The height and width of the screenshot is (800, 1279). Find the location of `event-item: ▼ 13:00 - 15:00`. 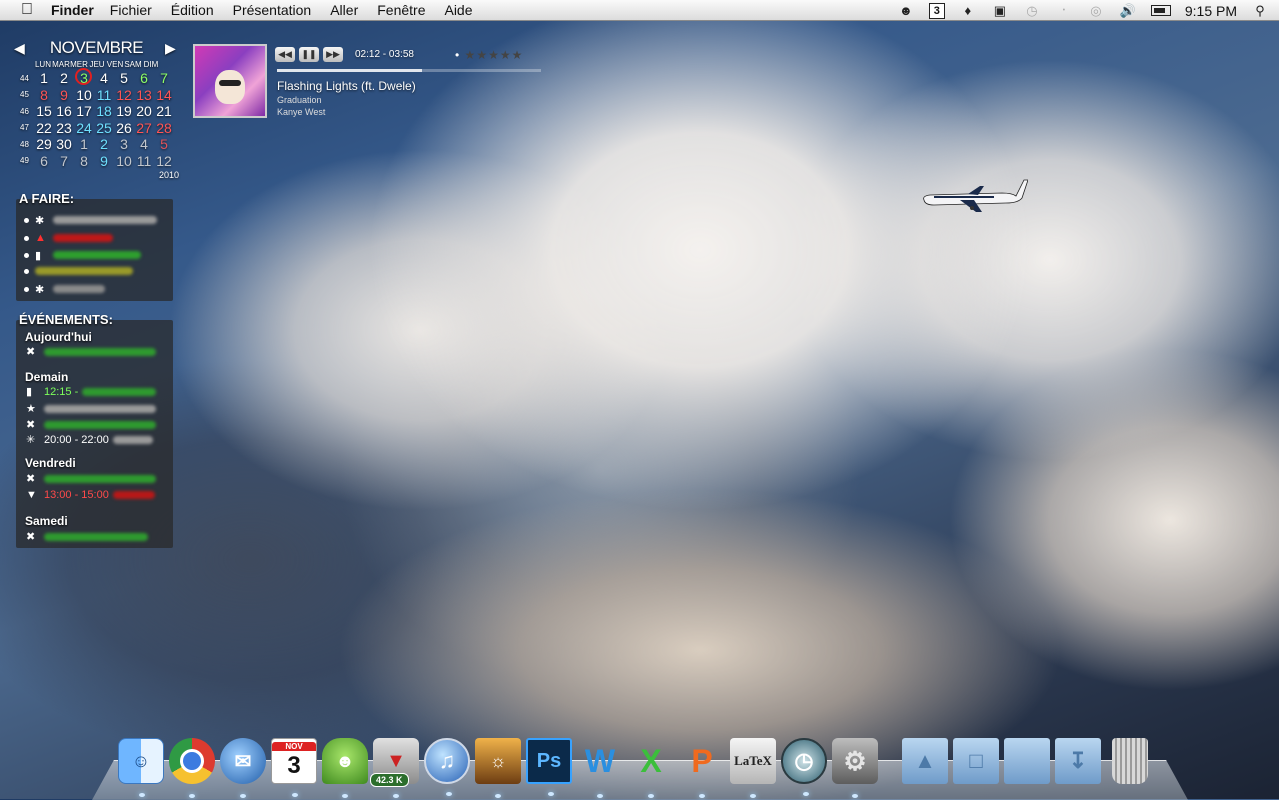

event-item: ▼ 13:00 - 15:00 is located at coordinates (90, 494).